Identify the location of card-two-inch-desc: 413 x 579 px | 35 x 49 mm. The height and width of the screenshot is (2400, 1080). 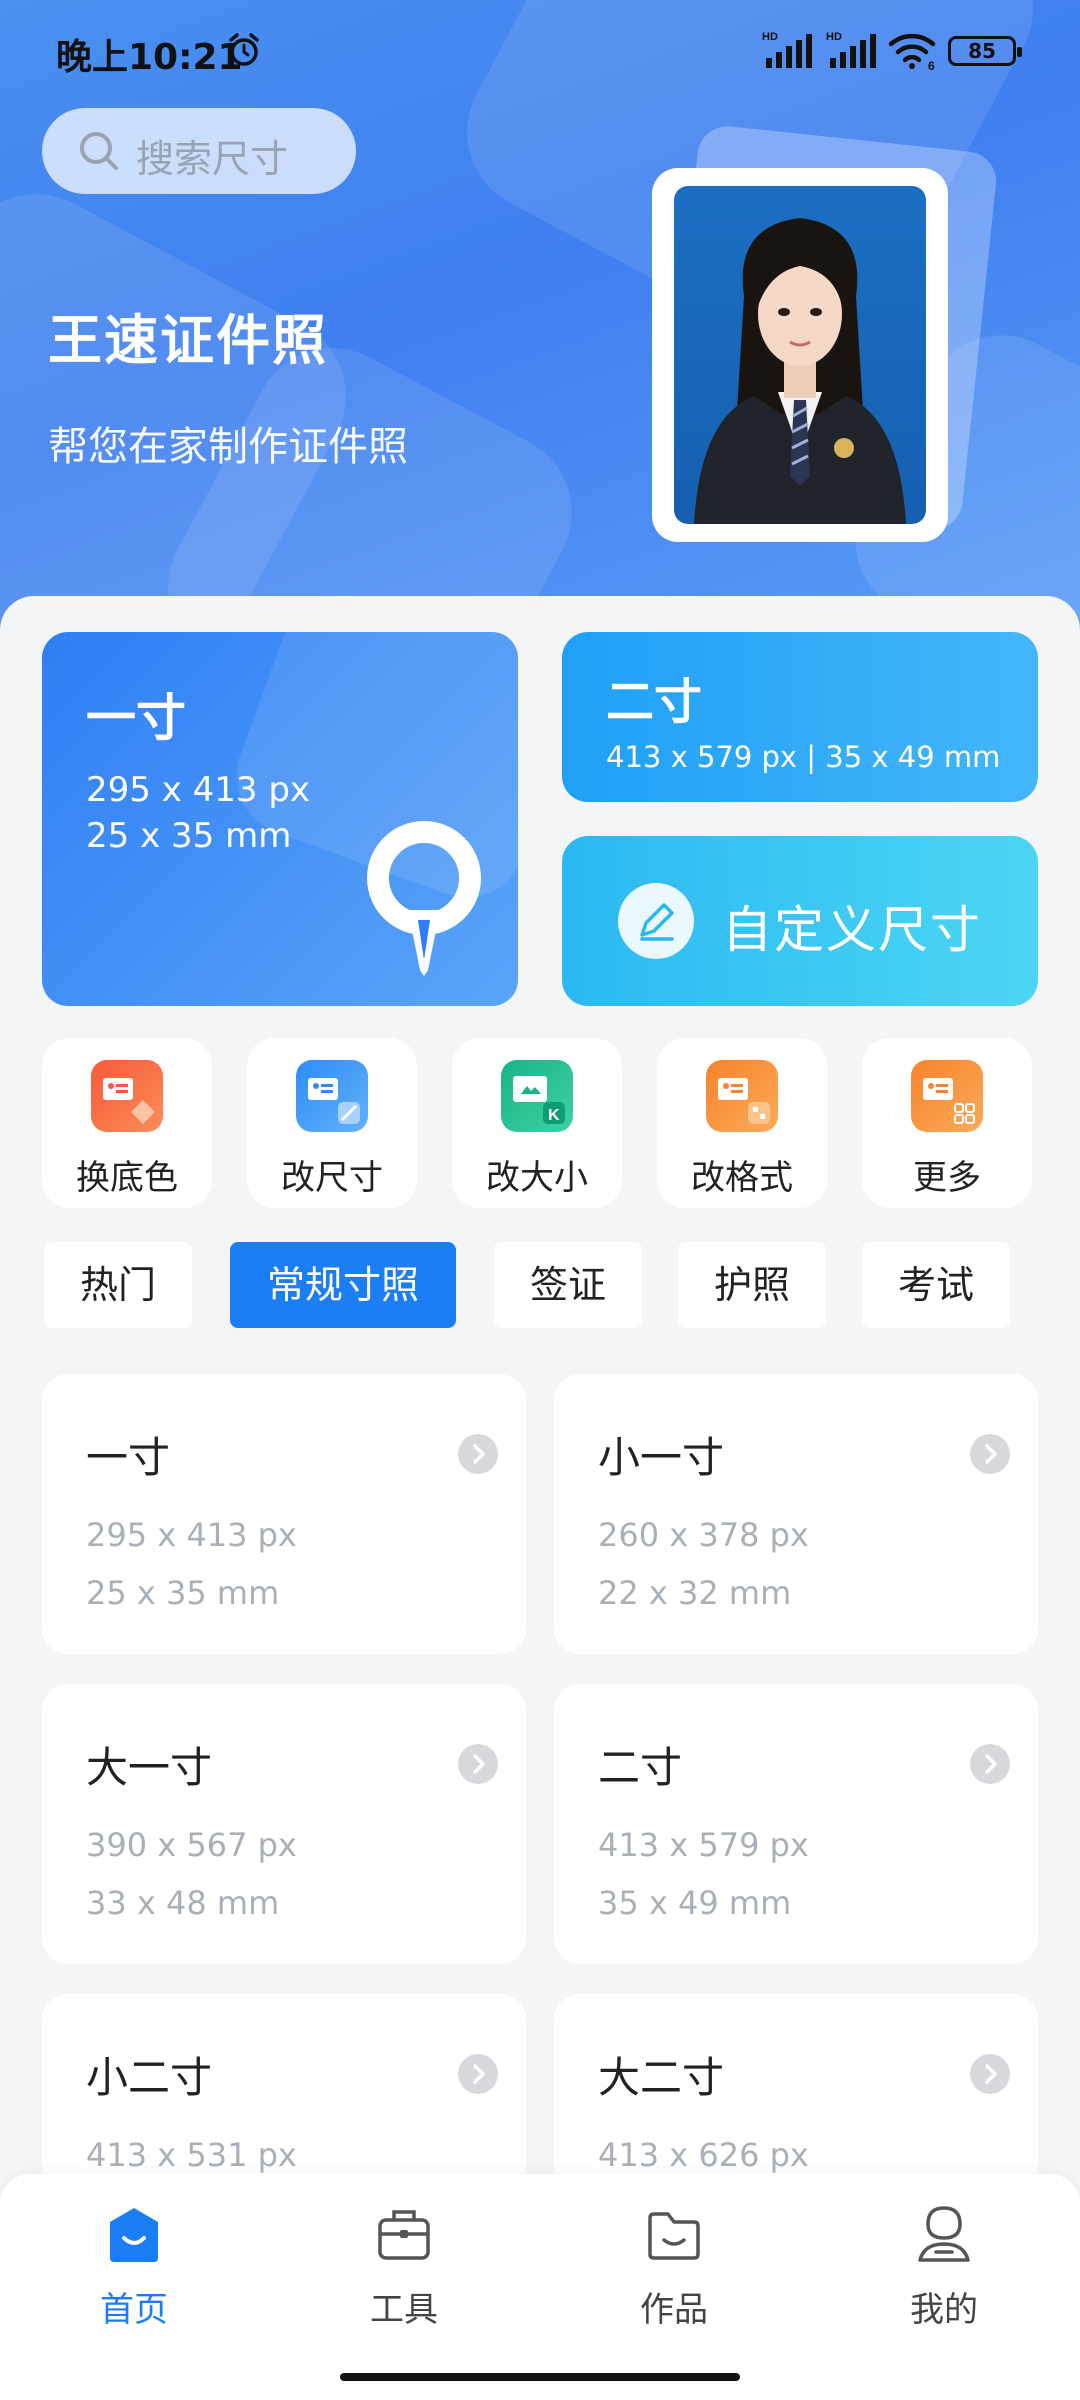
(803, 757).